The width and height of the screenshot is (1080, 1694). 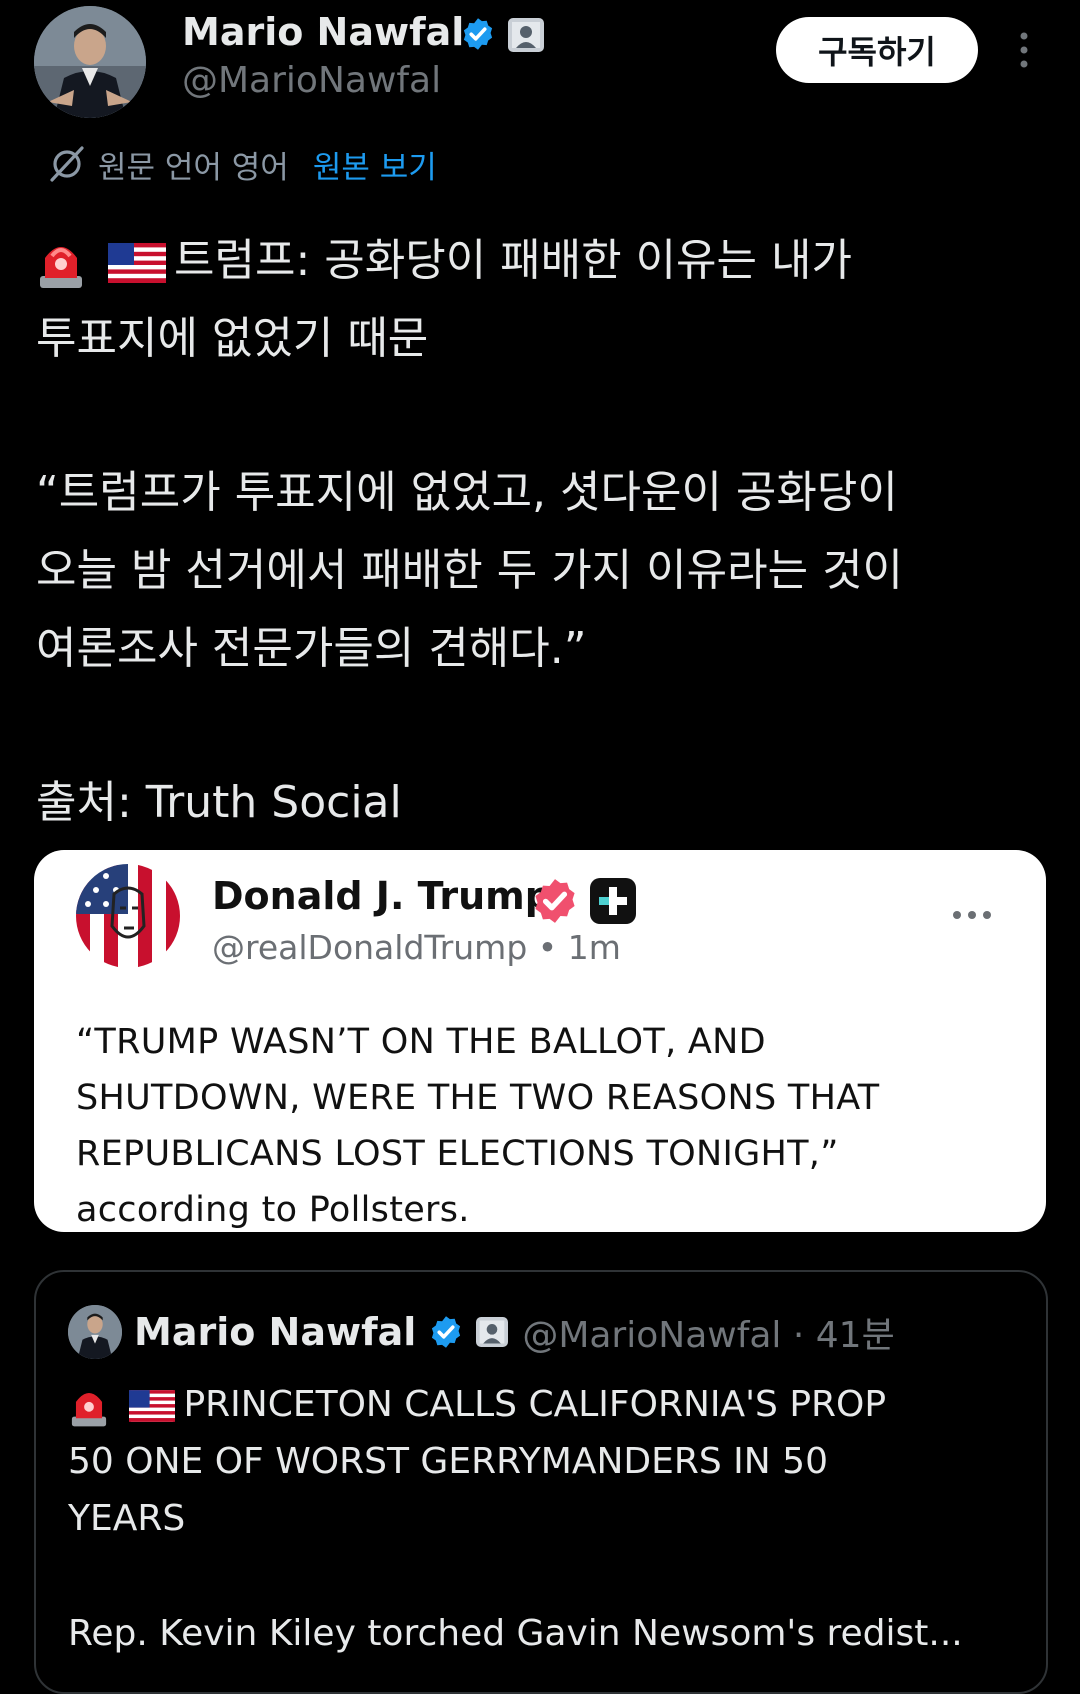 What do you see at coordinates (470, 570) in the screenshot?
I see `tweet-quote-line-2: 오늘 밤 선거에서 패배한 두 가지 이유라는 것이` at bounding box center [470, 570].